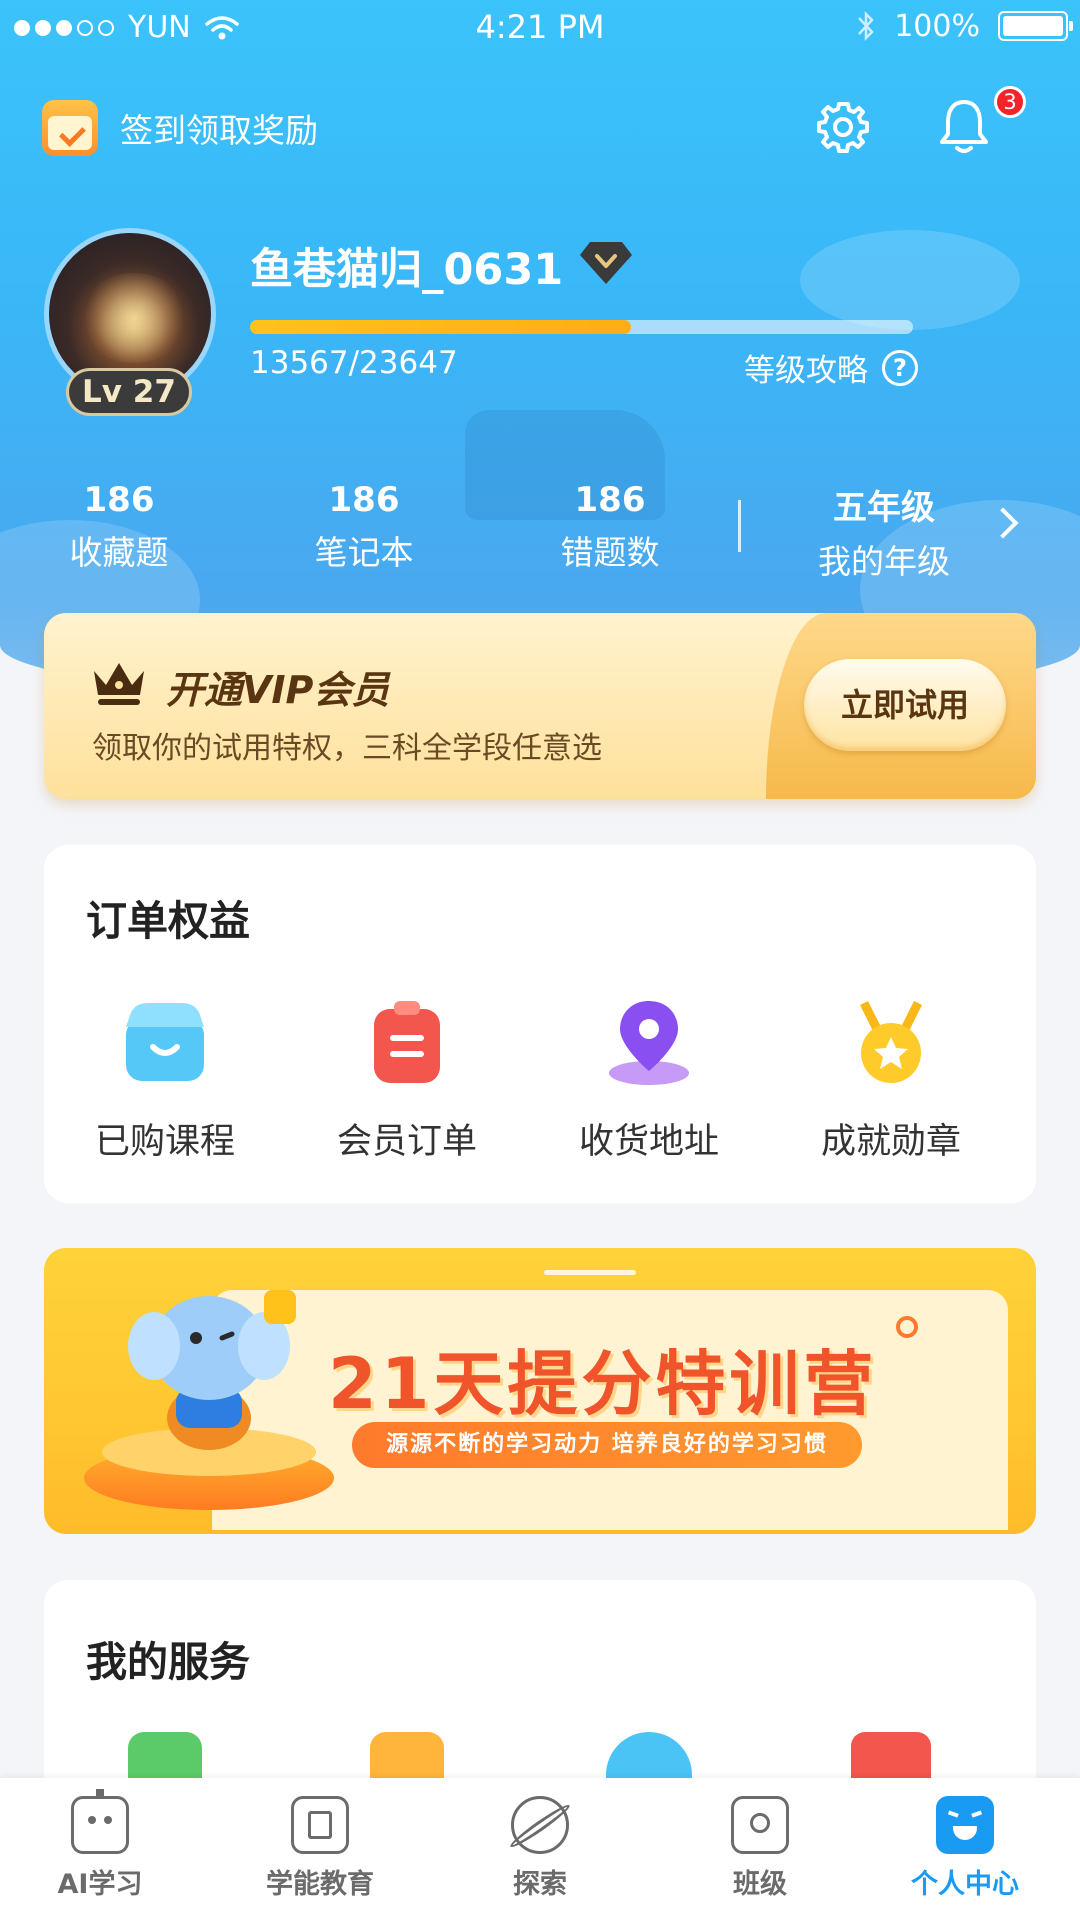  I want to click on stat-favorites: 186 收藏题, so click(119, 527).